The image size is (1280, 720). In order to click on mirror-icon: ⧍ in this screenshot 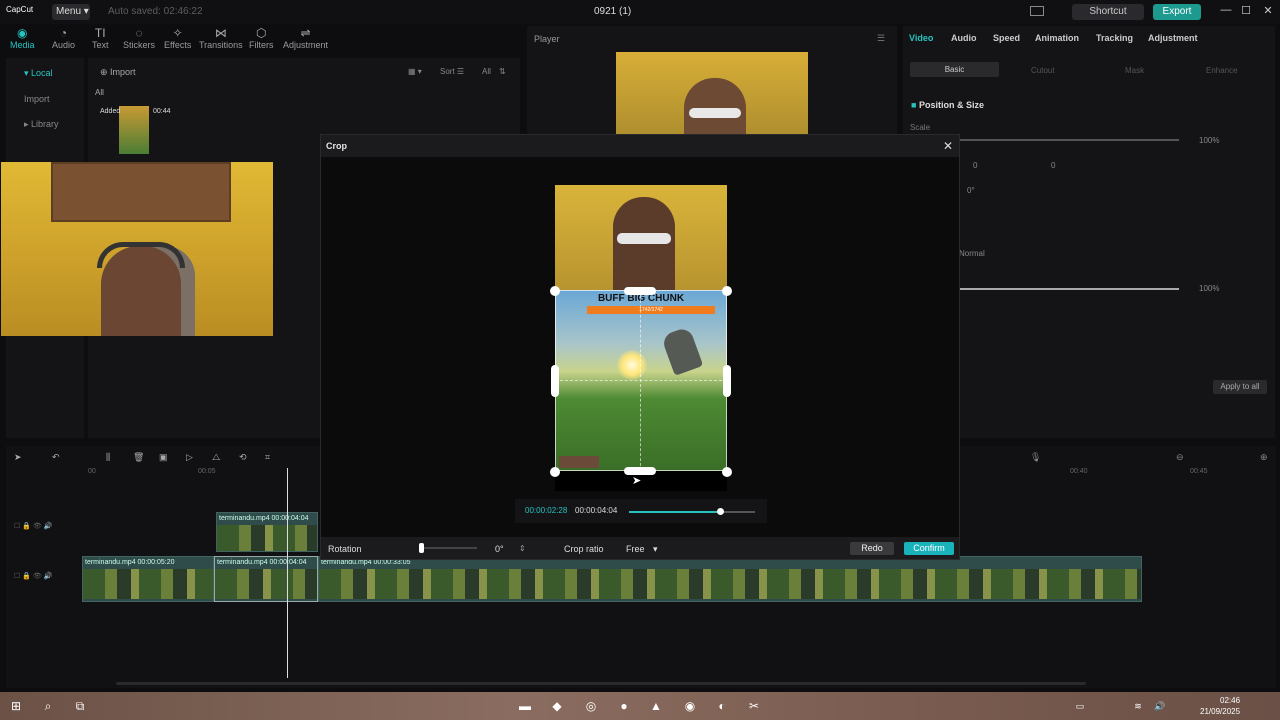, I will do `click(216, 457)`.